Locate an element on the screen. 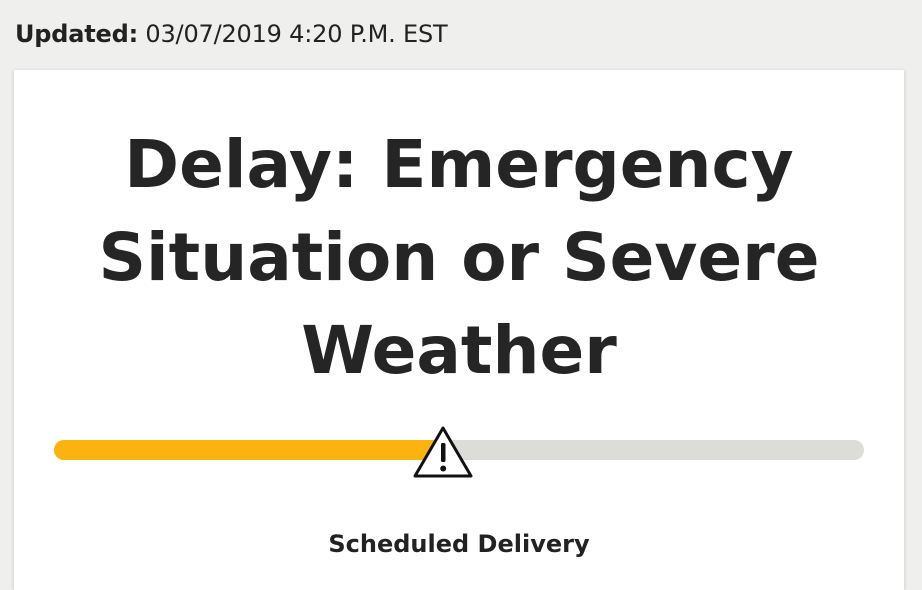 The height and width of the screenshot is (590, 922). updated-line: Updated: 03/07/2019 4:20 P.M. EST is located at coordinates (231, 34).